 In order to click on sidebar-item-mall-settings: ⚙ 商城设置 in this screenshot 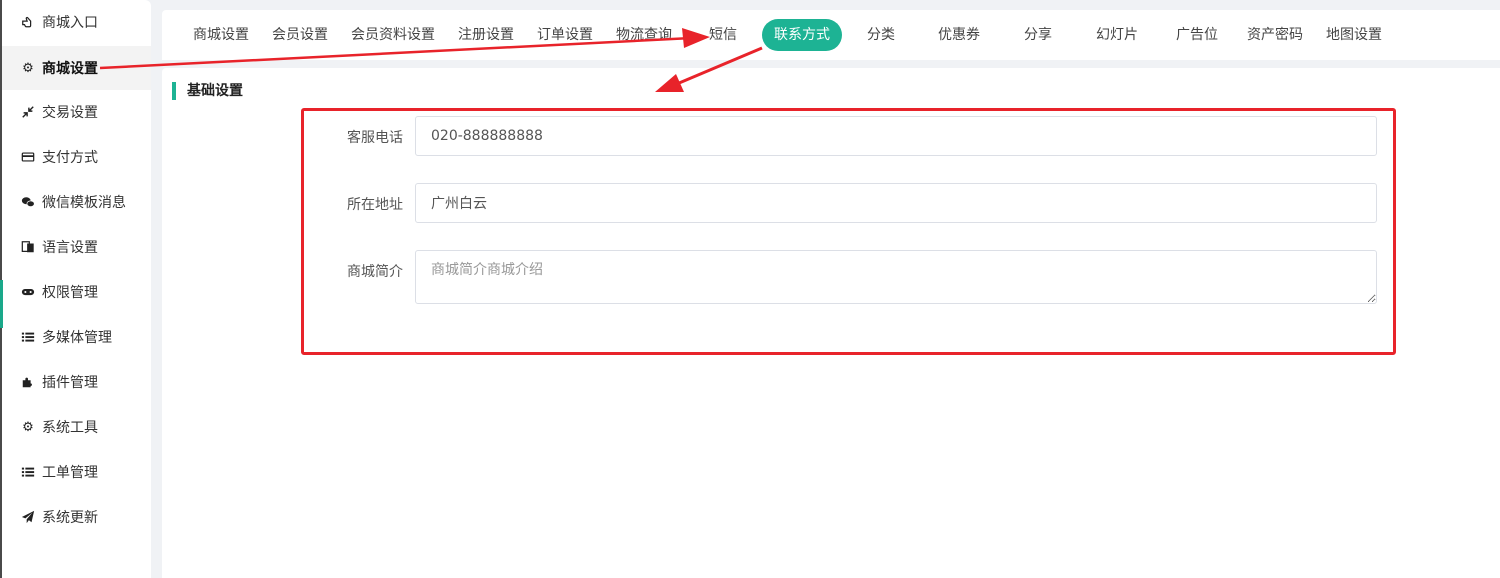, I will do `click(76, 68)`.